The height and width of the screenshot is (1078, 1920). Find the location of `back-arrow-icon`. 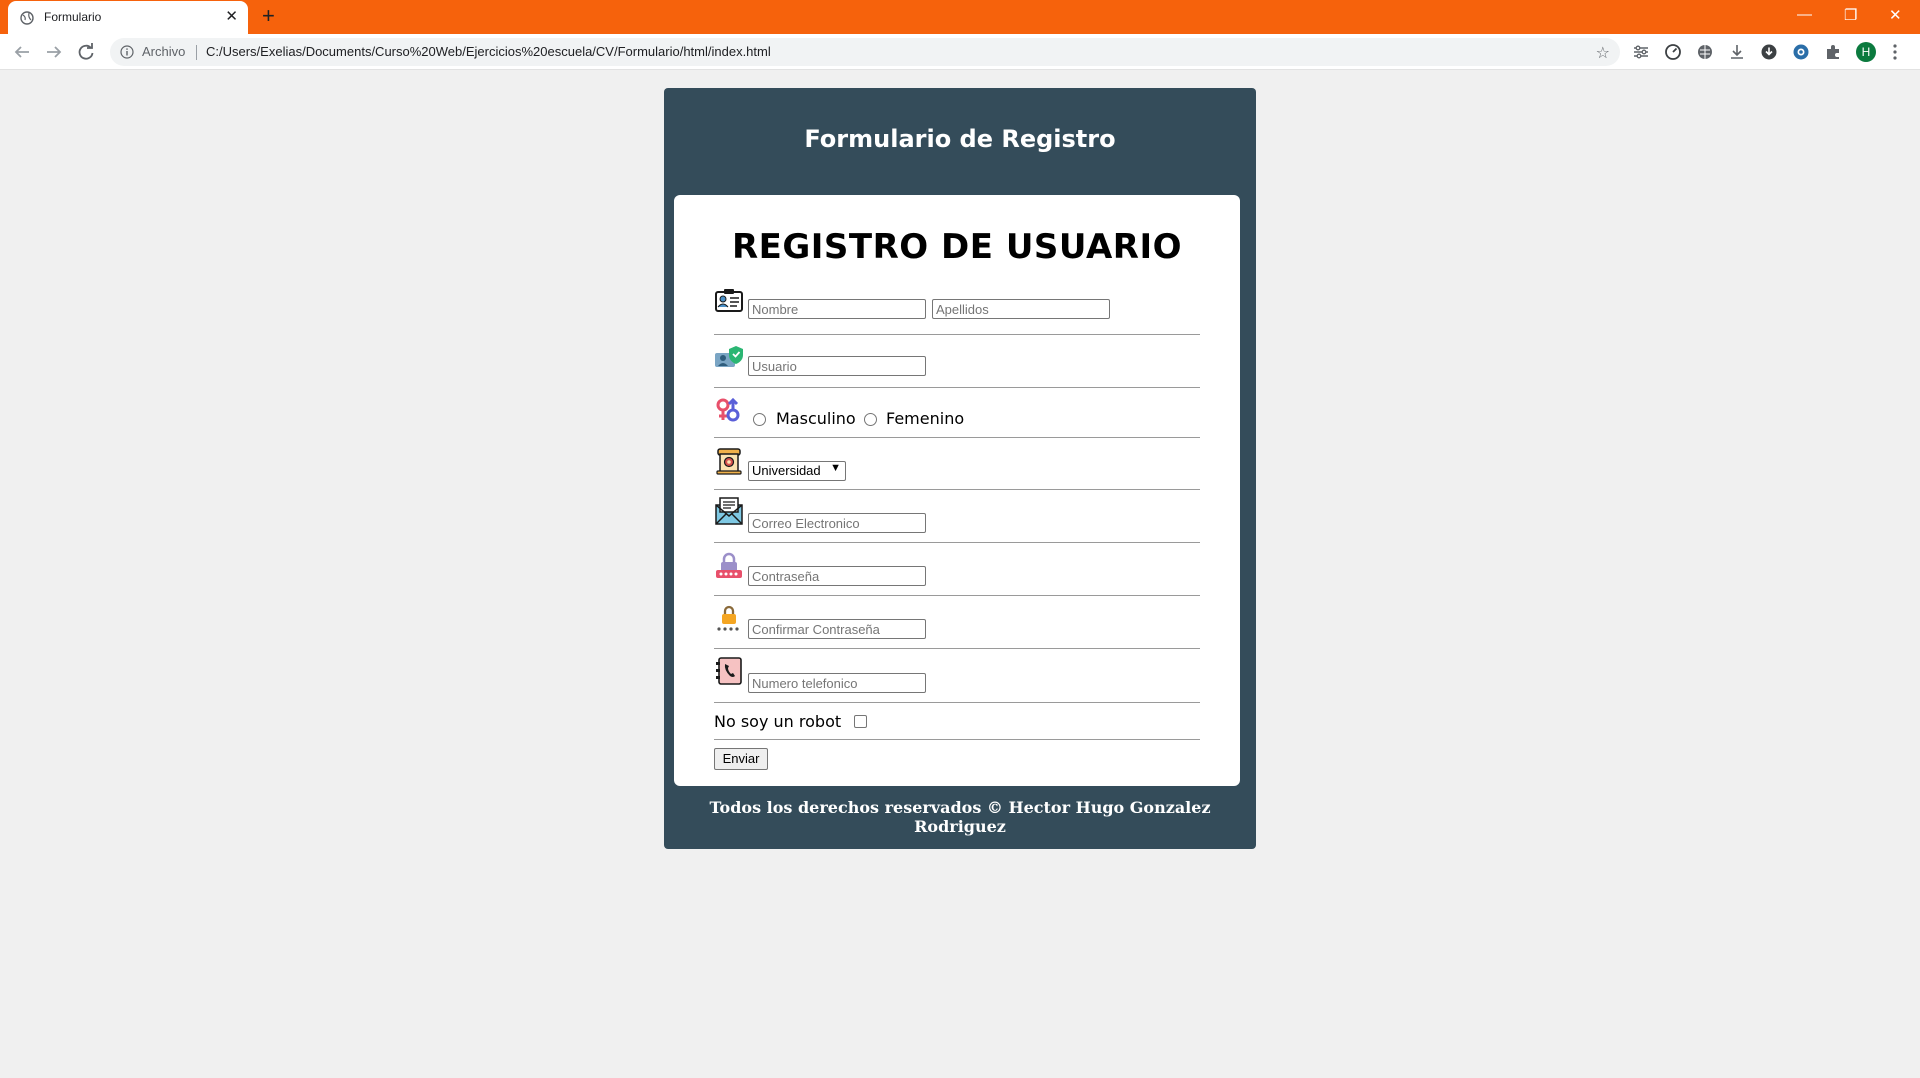

back-arrow-icon is located at coordinates (22, 52).